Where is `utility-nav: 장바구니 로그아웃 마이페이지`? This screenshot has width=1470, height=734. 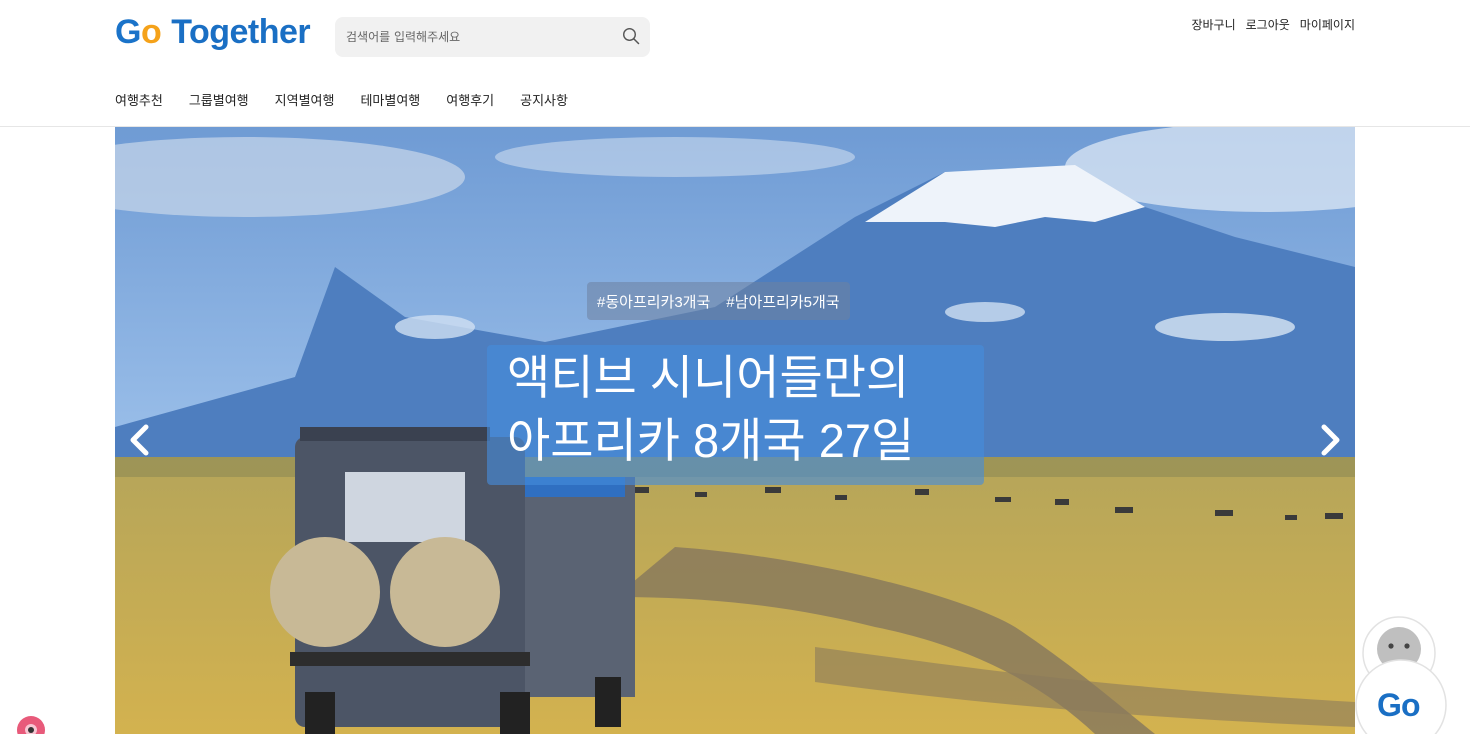 utility-nav: 장바구니 로그아웃 마이페이지 is located at coordinates (1273, 24).